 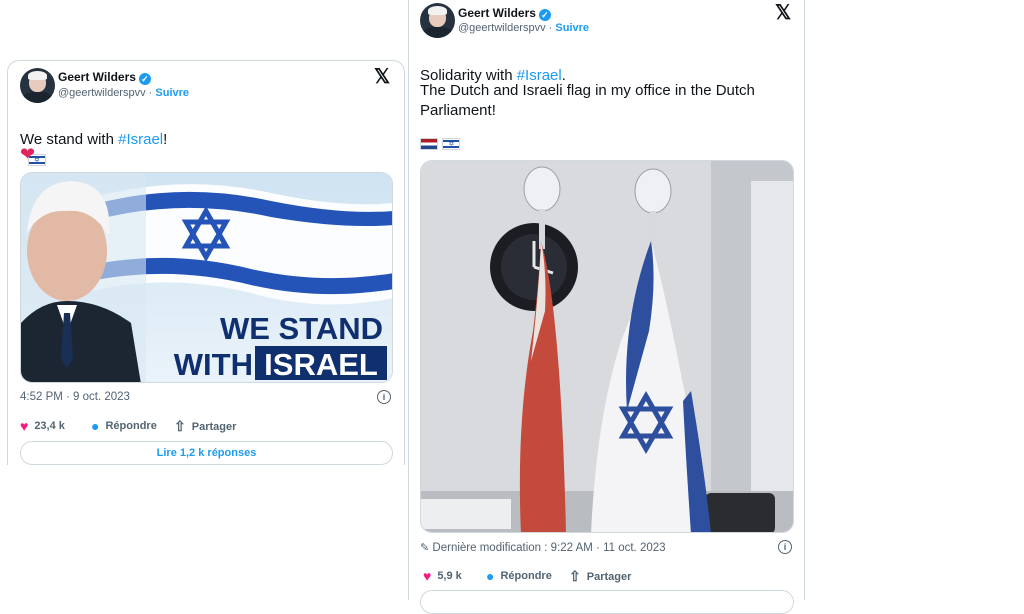 What do you see at coordinates (607, 602) in the screenshot?
I see `read-replies-button-partial` at bounding box center [607, 602].